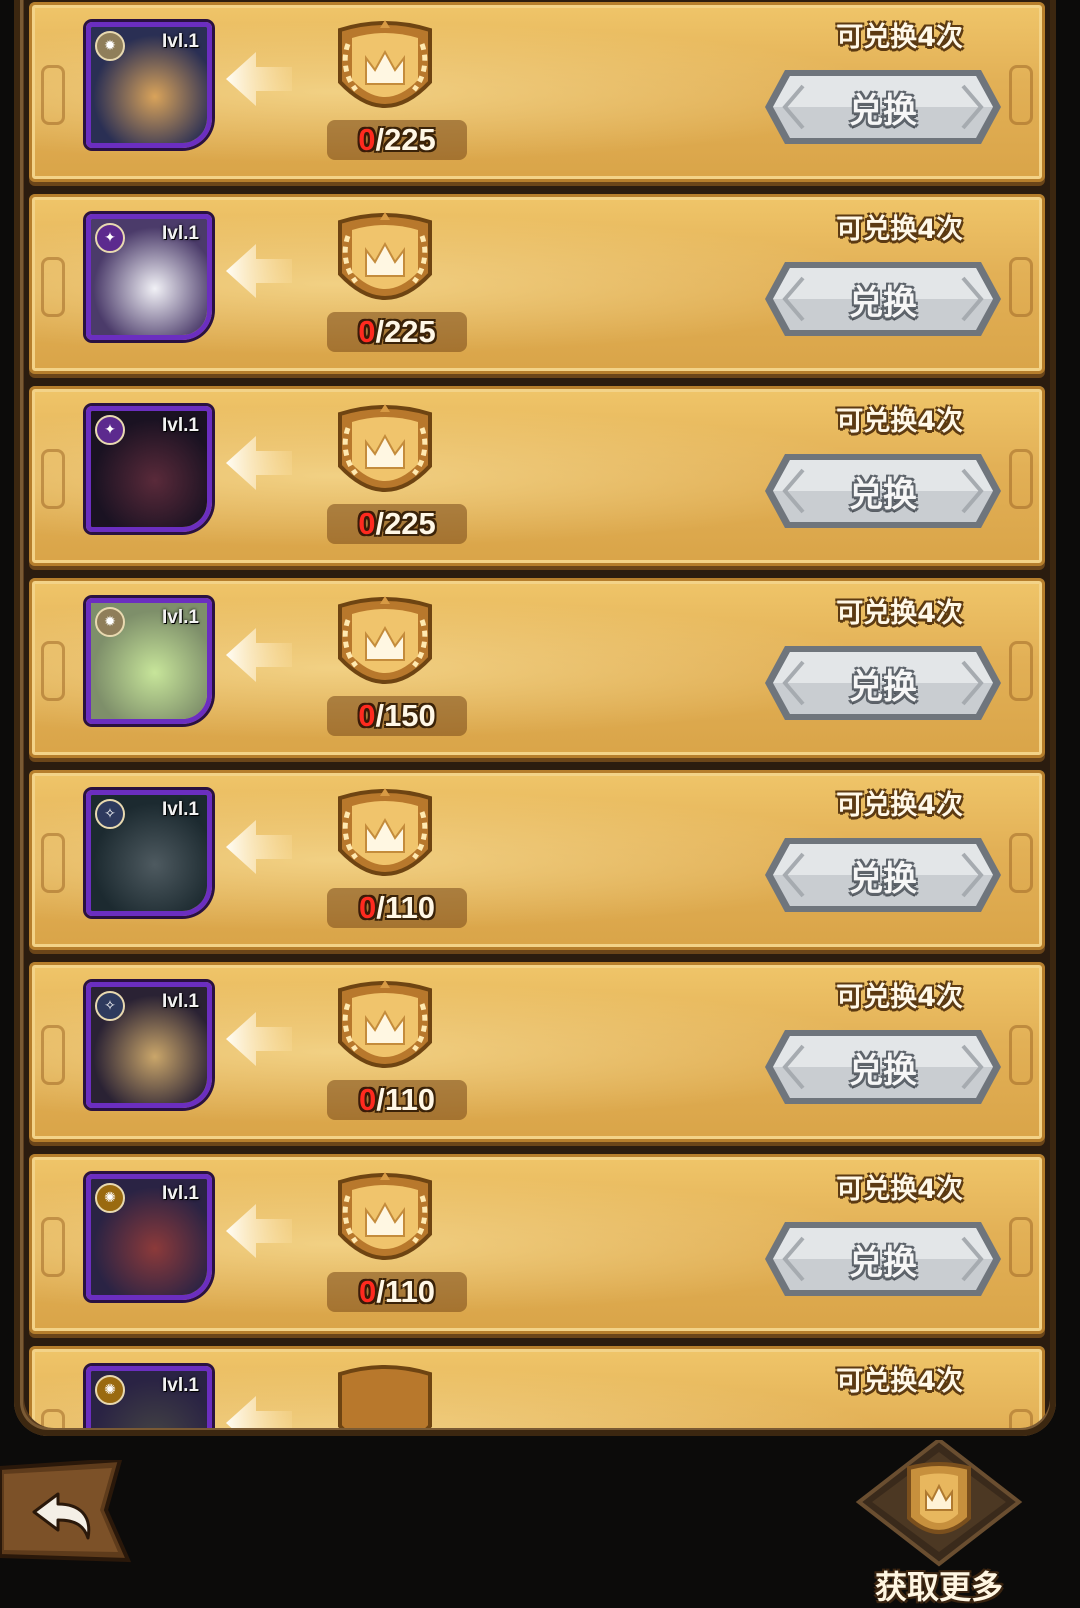  I want to click on exchange-row: ✹ Ivl.1 0/150 兑换 可兑换4次, so click(537, 668).